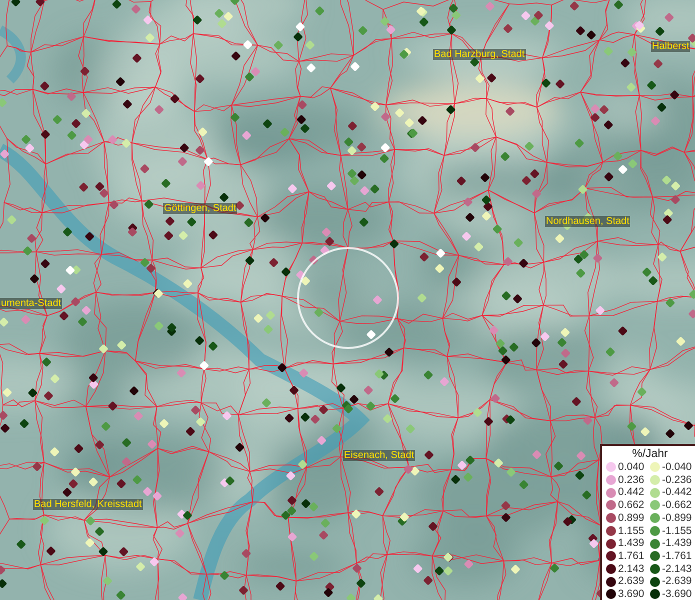 This screenshot has width=695, height=600. Describe the element at coordinates (632, 467) in the screenshot. I see `legend-value: 0.040` at that location.